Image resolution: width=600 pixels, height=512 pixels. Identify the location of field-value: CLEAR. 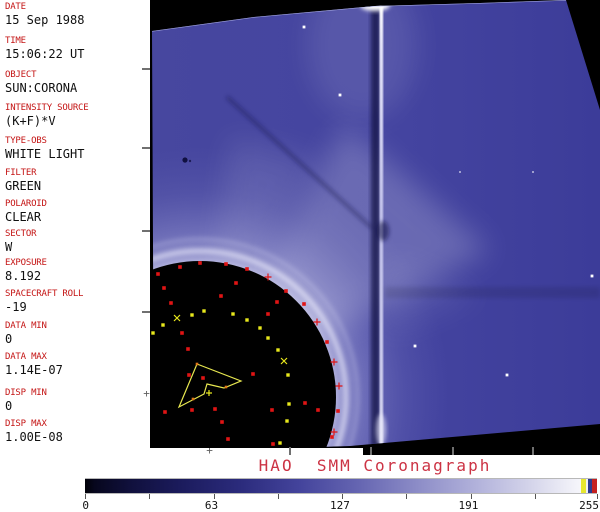
(23, 217).